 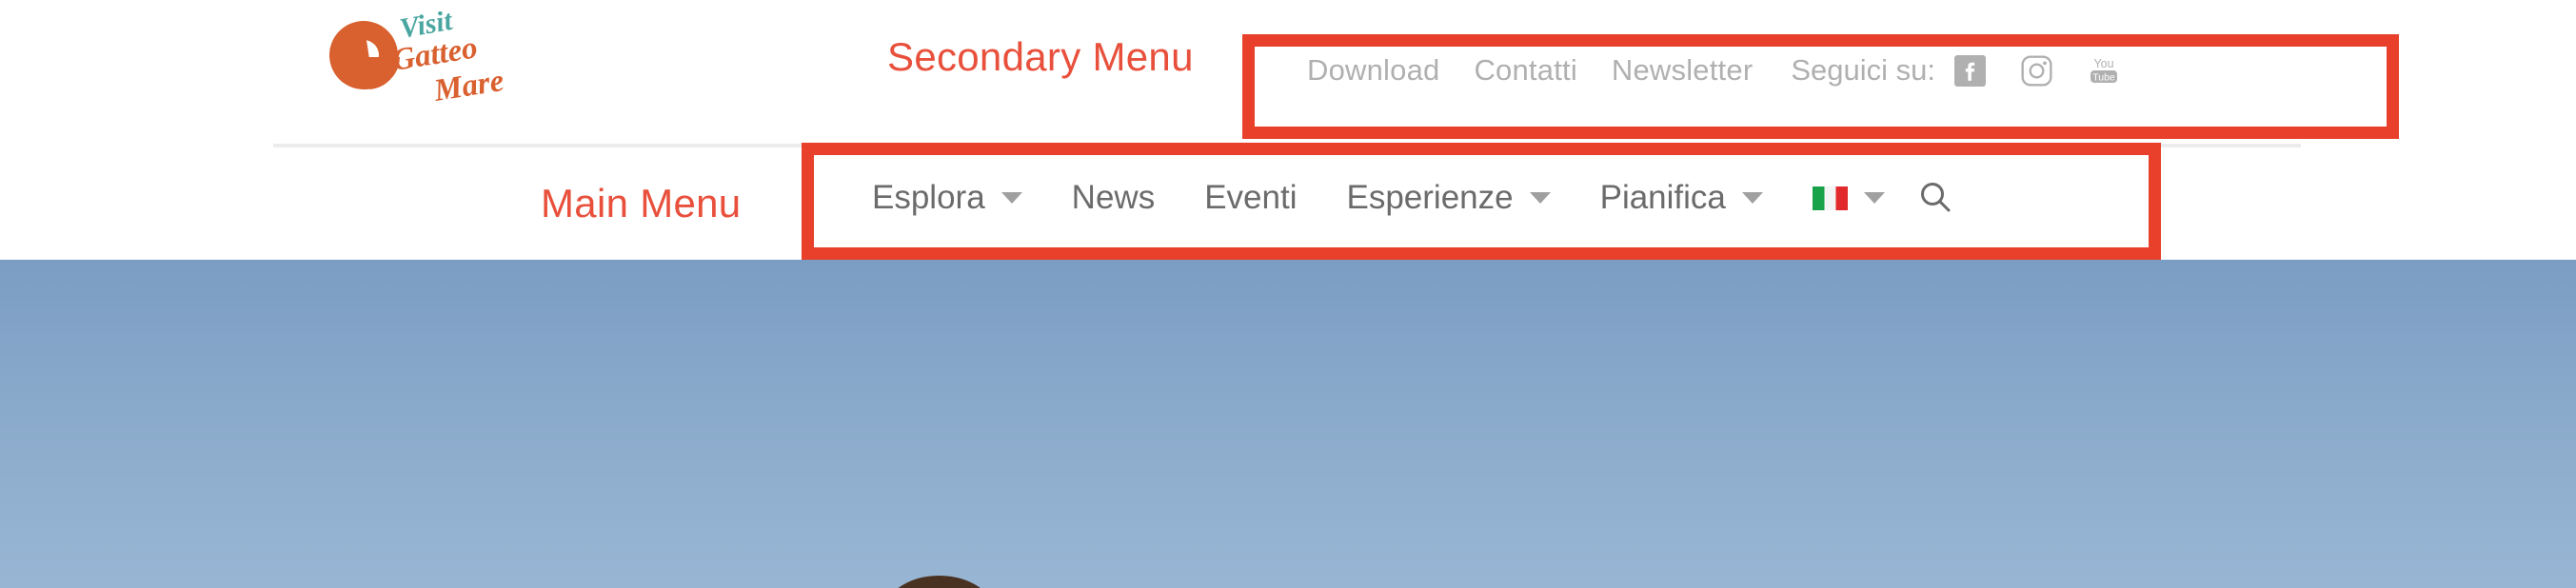 What do you see at coordinates (1924, 198) in the screenshot?
I see `search-icon` at bounding box center [1924, 198].